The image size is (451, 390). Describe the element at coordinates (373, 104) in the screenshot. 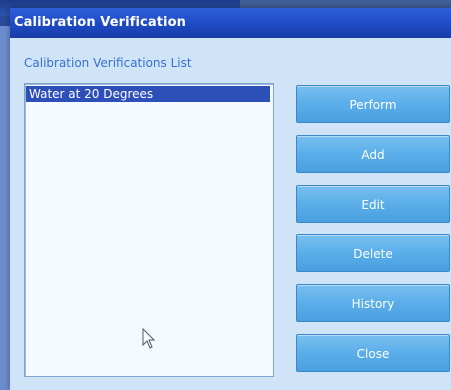

I see `perform-button: Perform` at that location.